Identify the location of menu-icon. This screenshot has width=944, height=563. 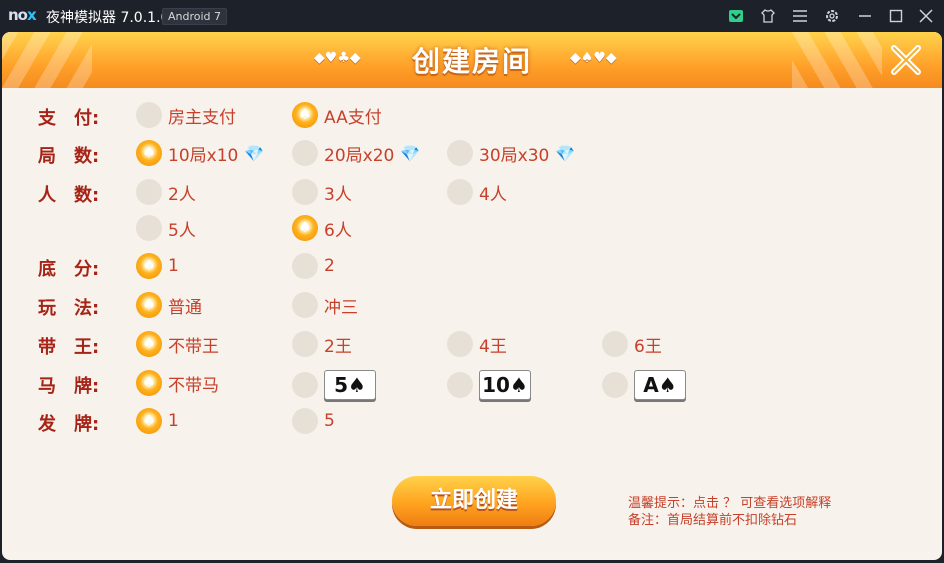
(800, 16).